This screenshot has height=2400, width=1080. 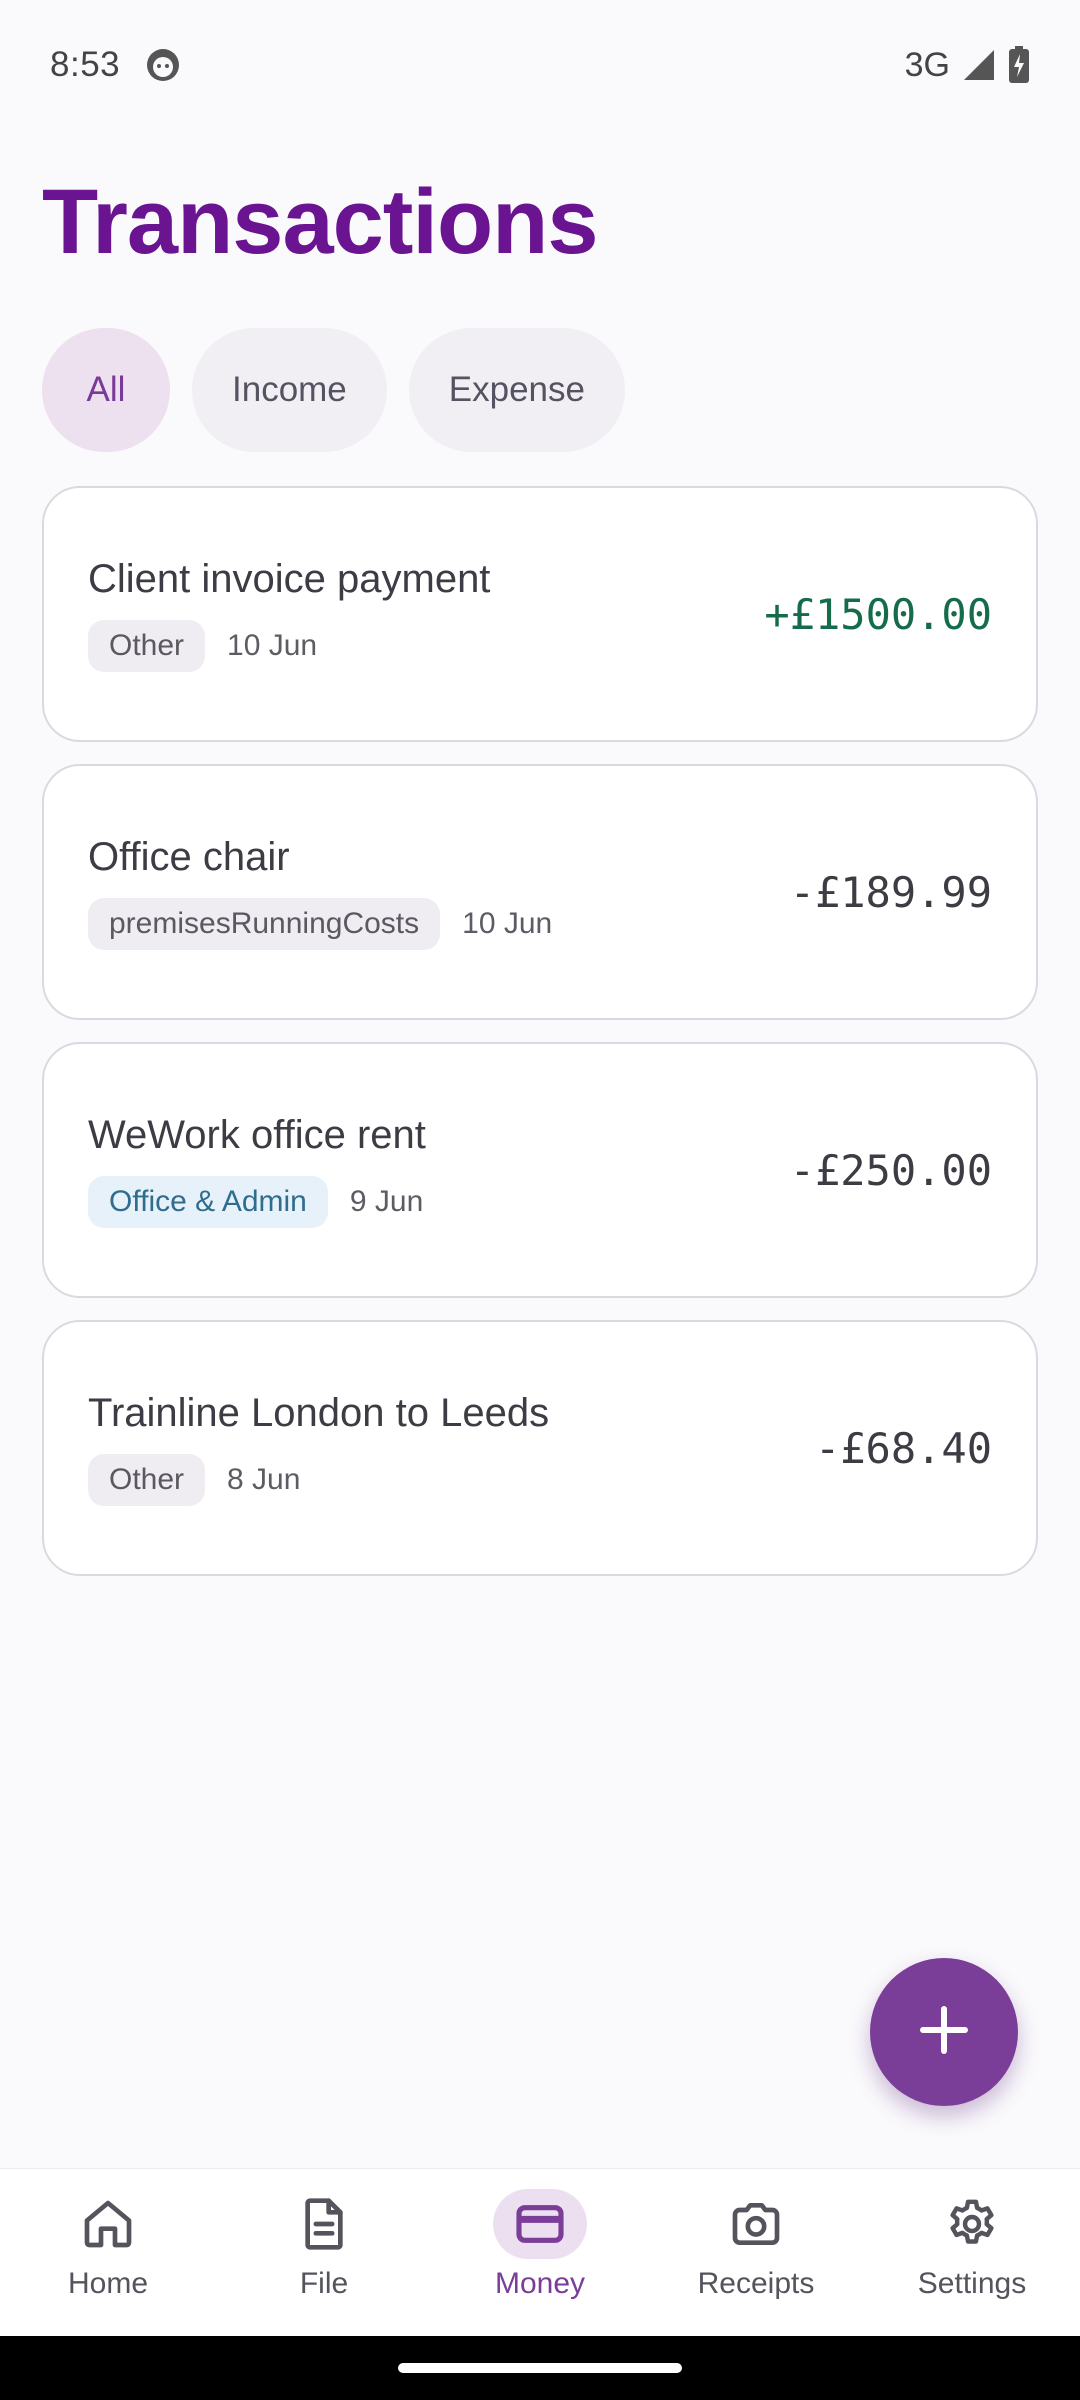 I want to click on transaction-title: Client invoice payment, so click(x=289, y=578).